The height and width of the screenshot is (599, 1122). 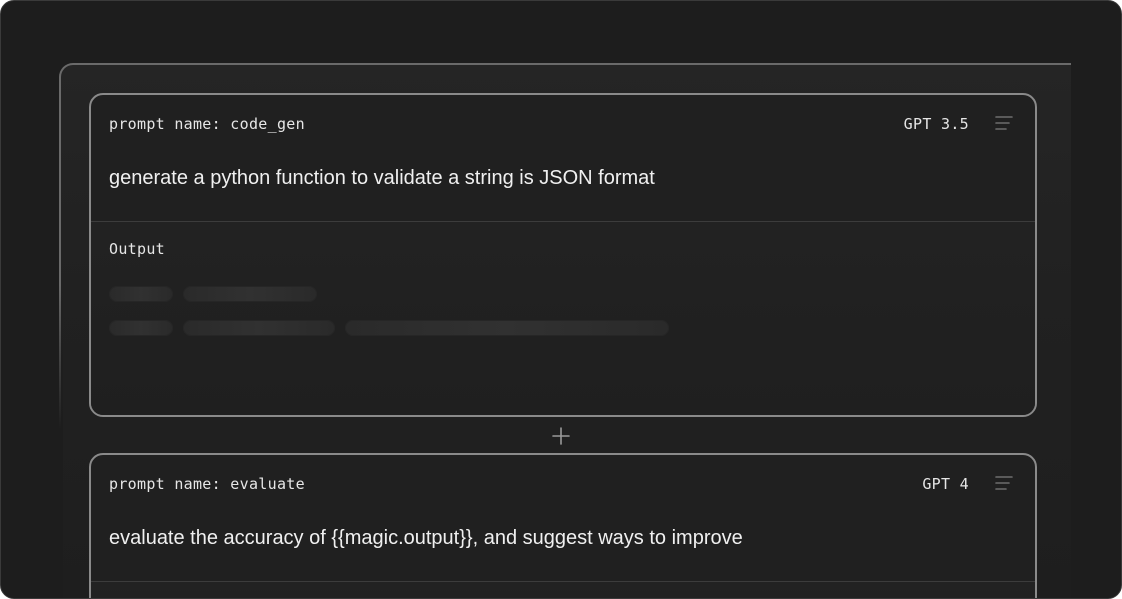 I want to click on prompt-name-label: prompt name: code_gen, so click(x=207, y=124).